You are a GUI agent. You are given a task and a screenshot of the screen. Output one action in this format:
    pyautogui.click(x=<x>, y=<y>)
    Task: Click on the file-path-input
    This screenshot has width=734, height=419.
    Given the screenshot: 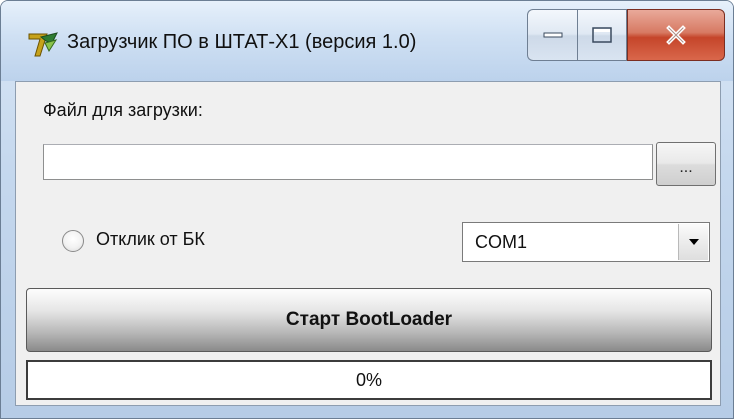 What is the action you would take?
    pyautogui.click(x=348, y=162)
    